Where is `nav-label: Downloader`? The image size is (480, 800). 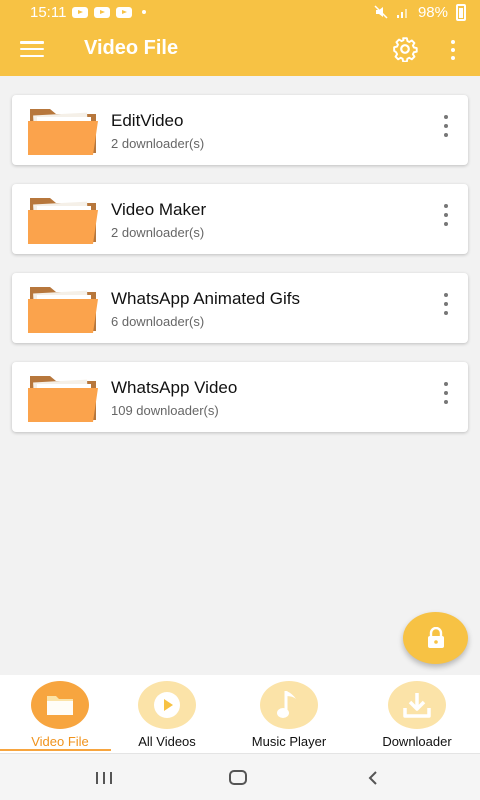 nav-label: Downloader is located at coordinates (417, 741).